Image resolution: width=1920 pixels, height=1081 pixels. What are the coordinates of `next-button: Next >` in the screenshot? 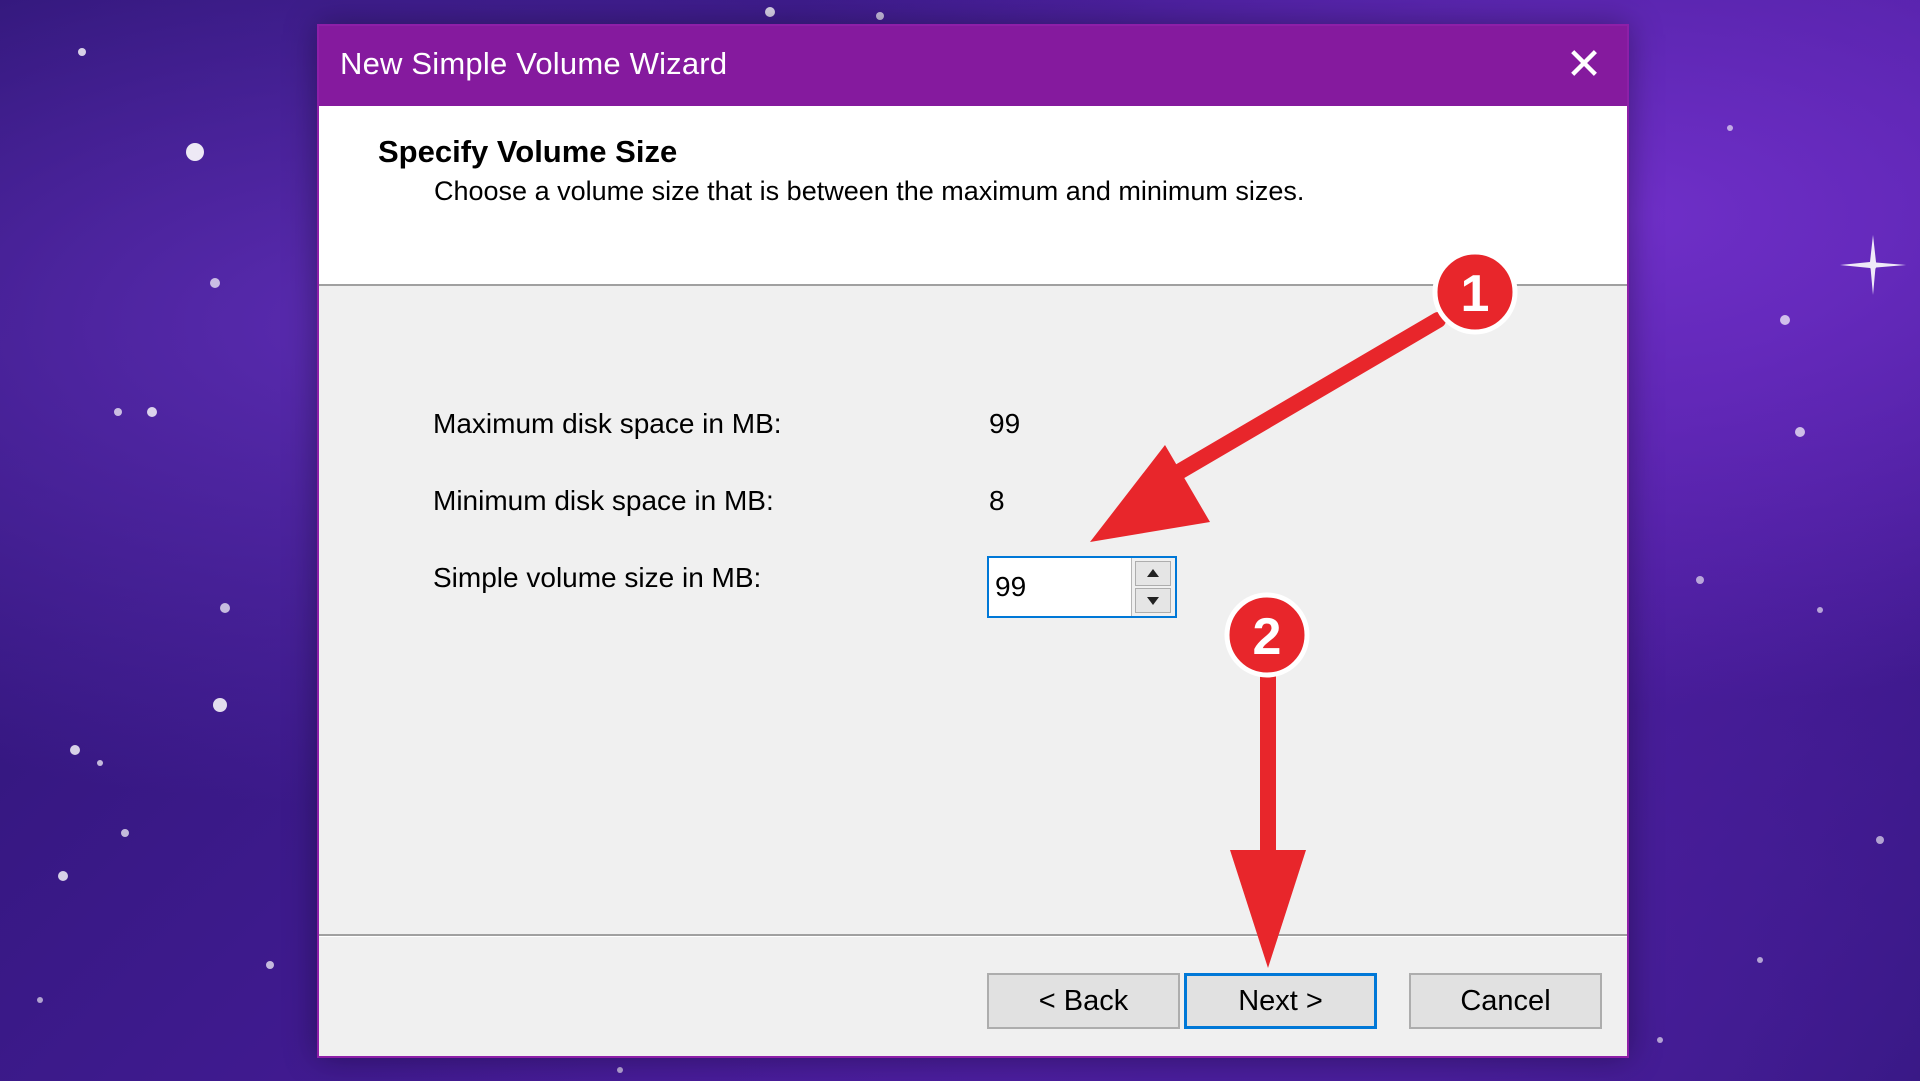 It's located at (1280, 1001).